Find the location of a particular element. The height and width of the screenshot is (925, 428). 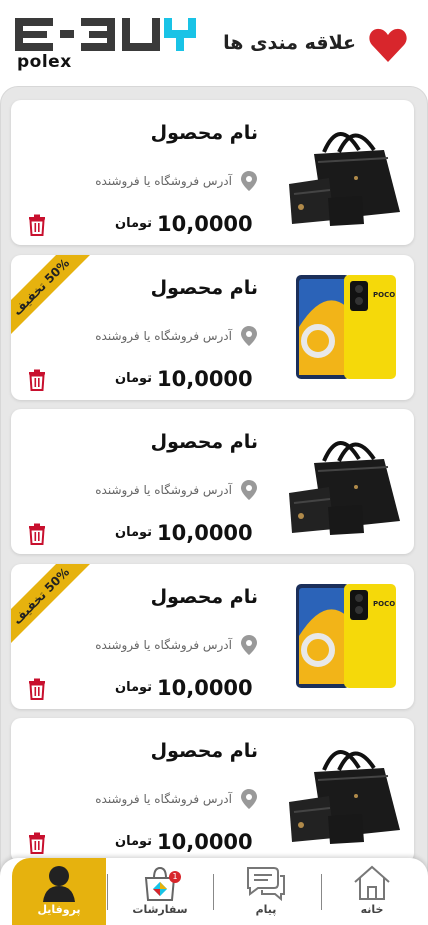

nav-messages-label: پیام is located at coordinates (266, 909).